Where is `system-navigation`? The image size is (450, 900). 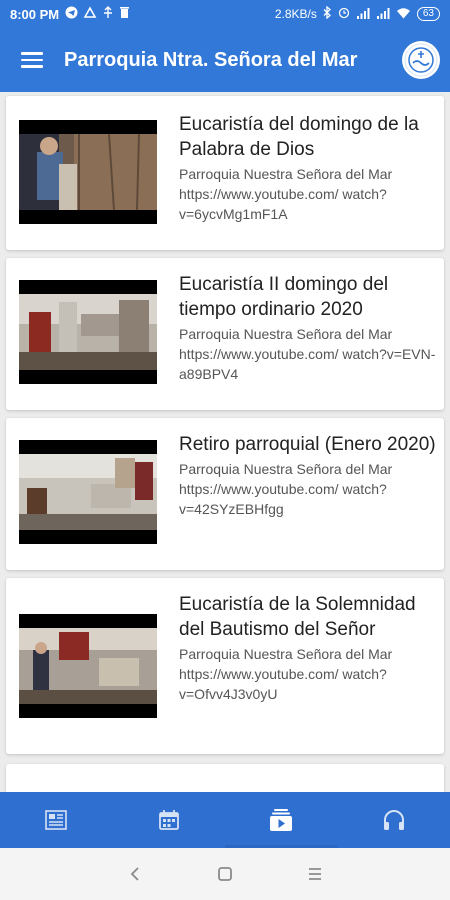 system-navigation is located at coordinates (225, 874).